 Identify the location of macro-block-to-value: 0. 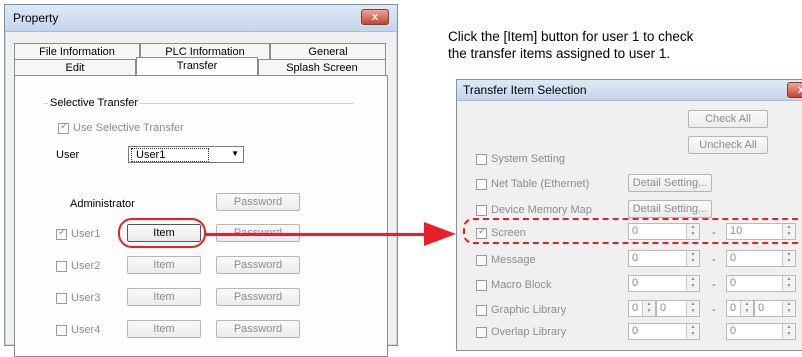
(733, 283).